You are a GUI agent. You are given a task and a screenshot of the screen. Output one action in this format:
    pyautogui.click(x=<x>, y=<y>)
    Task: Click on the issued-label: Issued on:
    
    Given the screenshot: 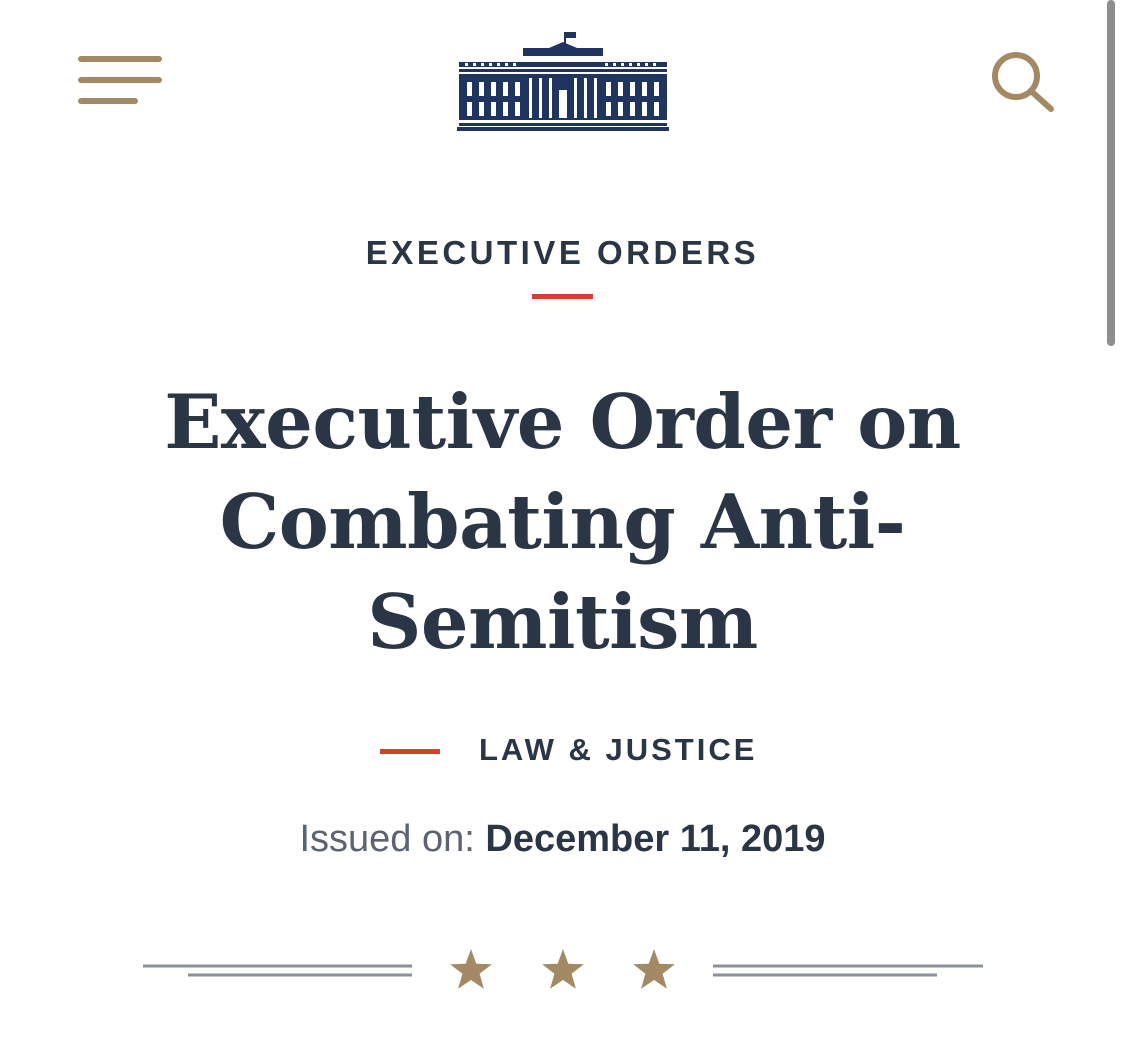 What is the action you would take?
    pyautogui.click(x=387, y=839)
    